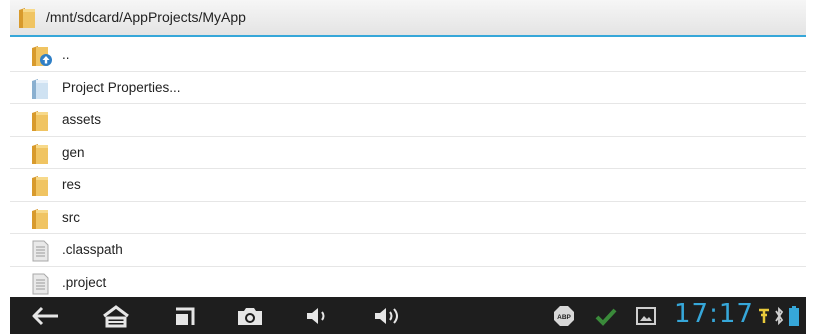 This screenshot has height=334, width=816. Describe the element at coordinates (84, 282) in the screenshot. I see `list-item-label: .project` at that location.